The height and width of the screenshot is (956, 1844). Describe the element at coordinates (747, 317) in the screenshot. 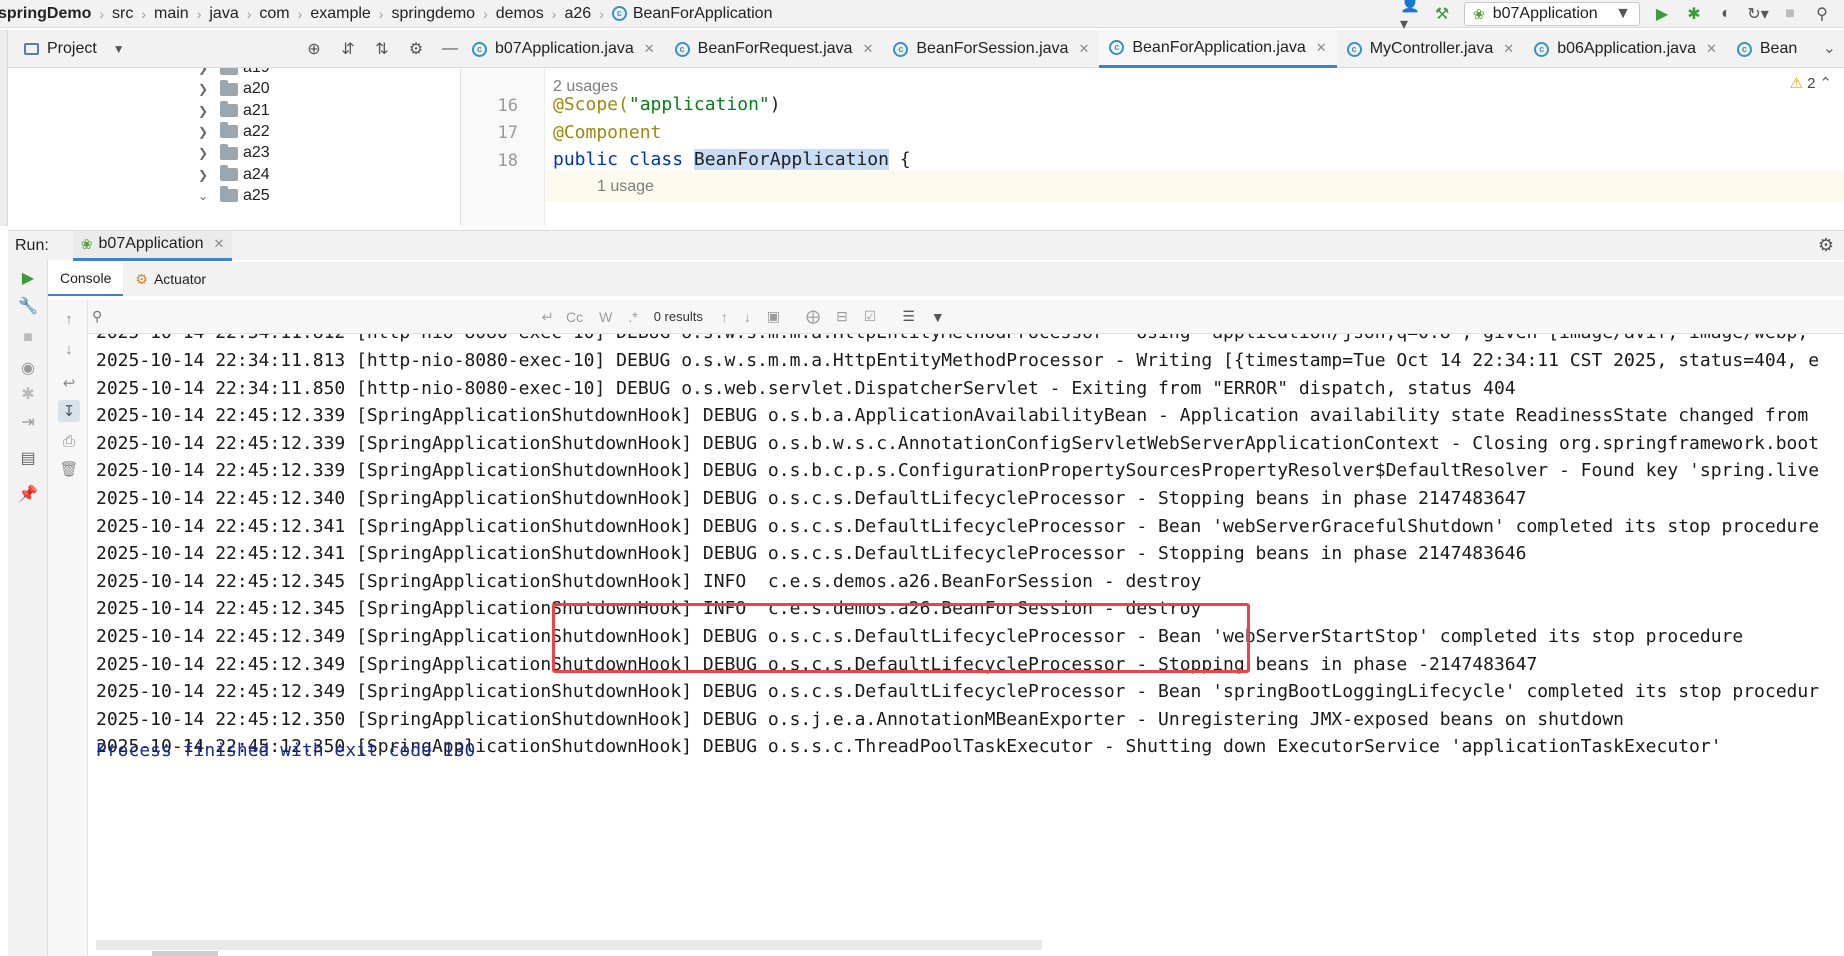

I see `next-occurrence-icon: ↓` at that location.